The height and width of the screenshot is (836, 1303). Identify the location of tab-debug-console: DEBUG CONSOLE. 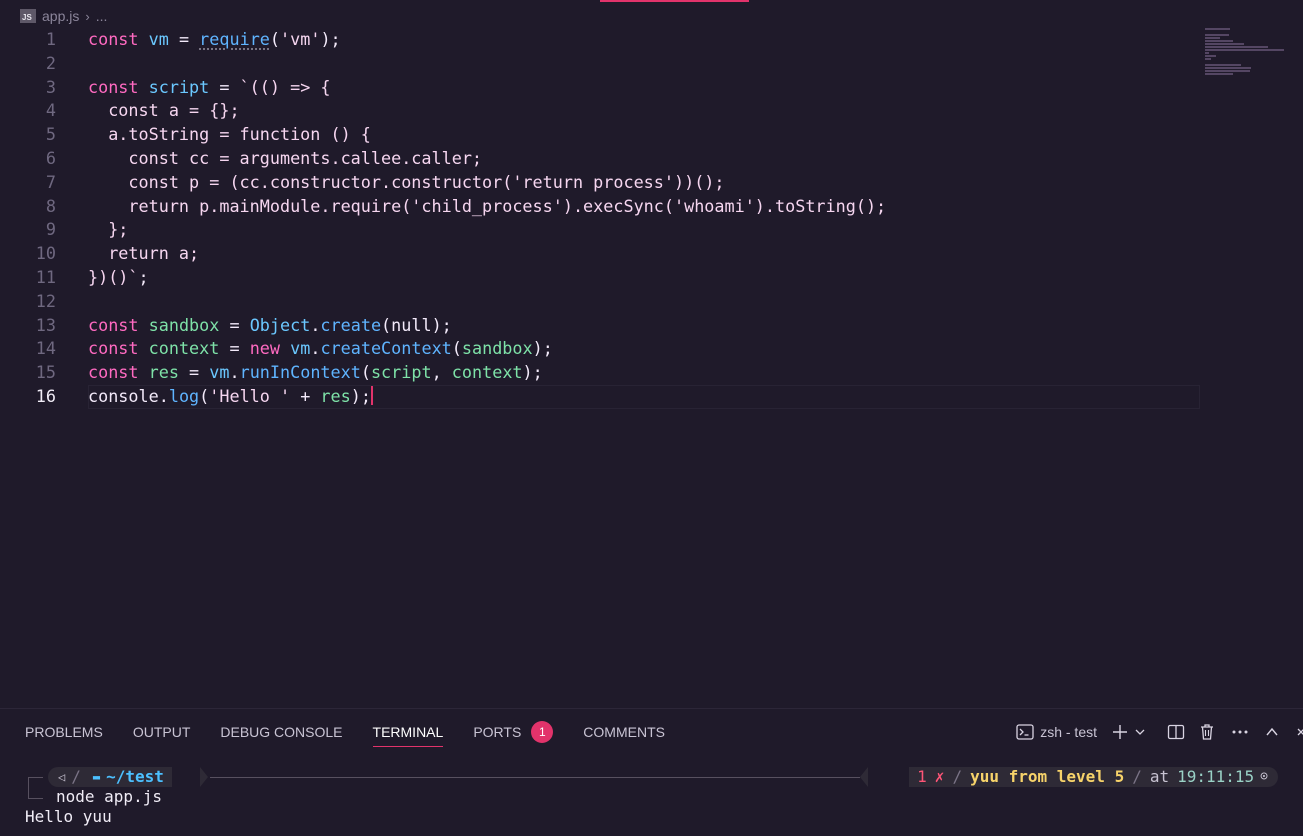
(281, 732).